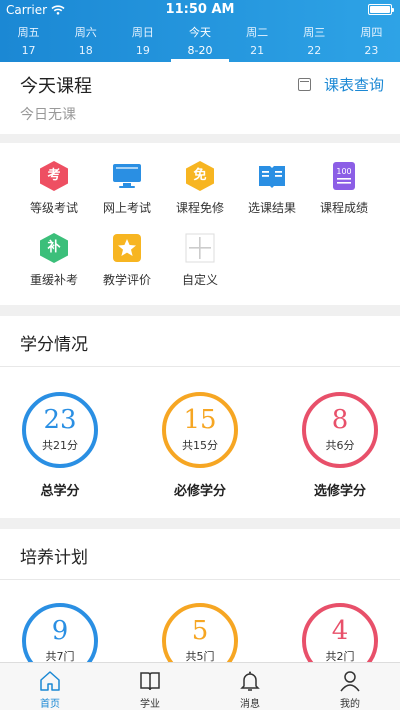 This screenshot has height=710, width=400. What do you see at coordinates (54, 176) in the screenshot?
I see `grade-exam-icon: 考` at bounding box center [54, 176].